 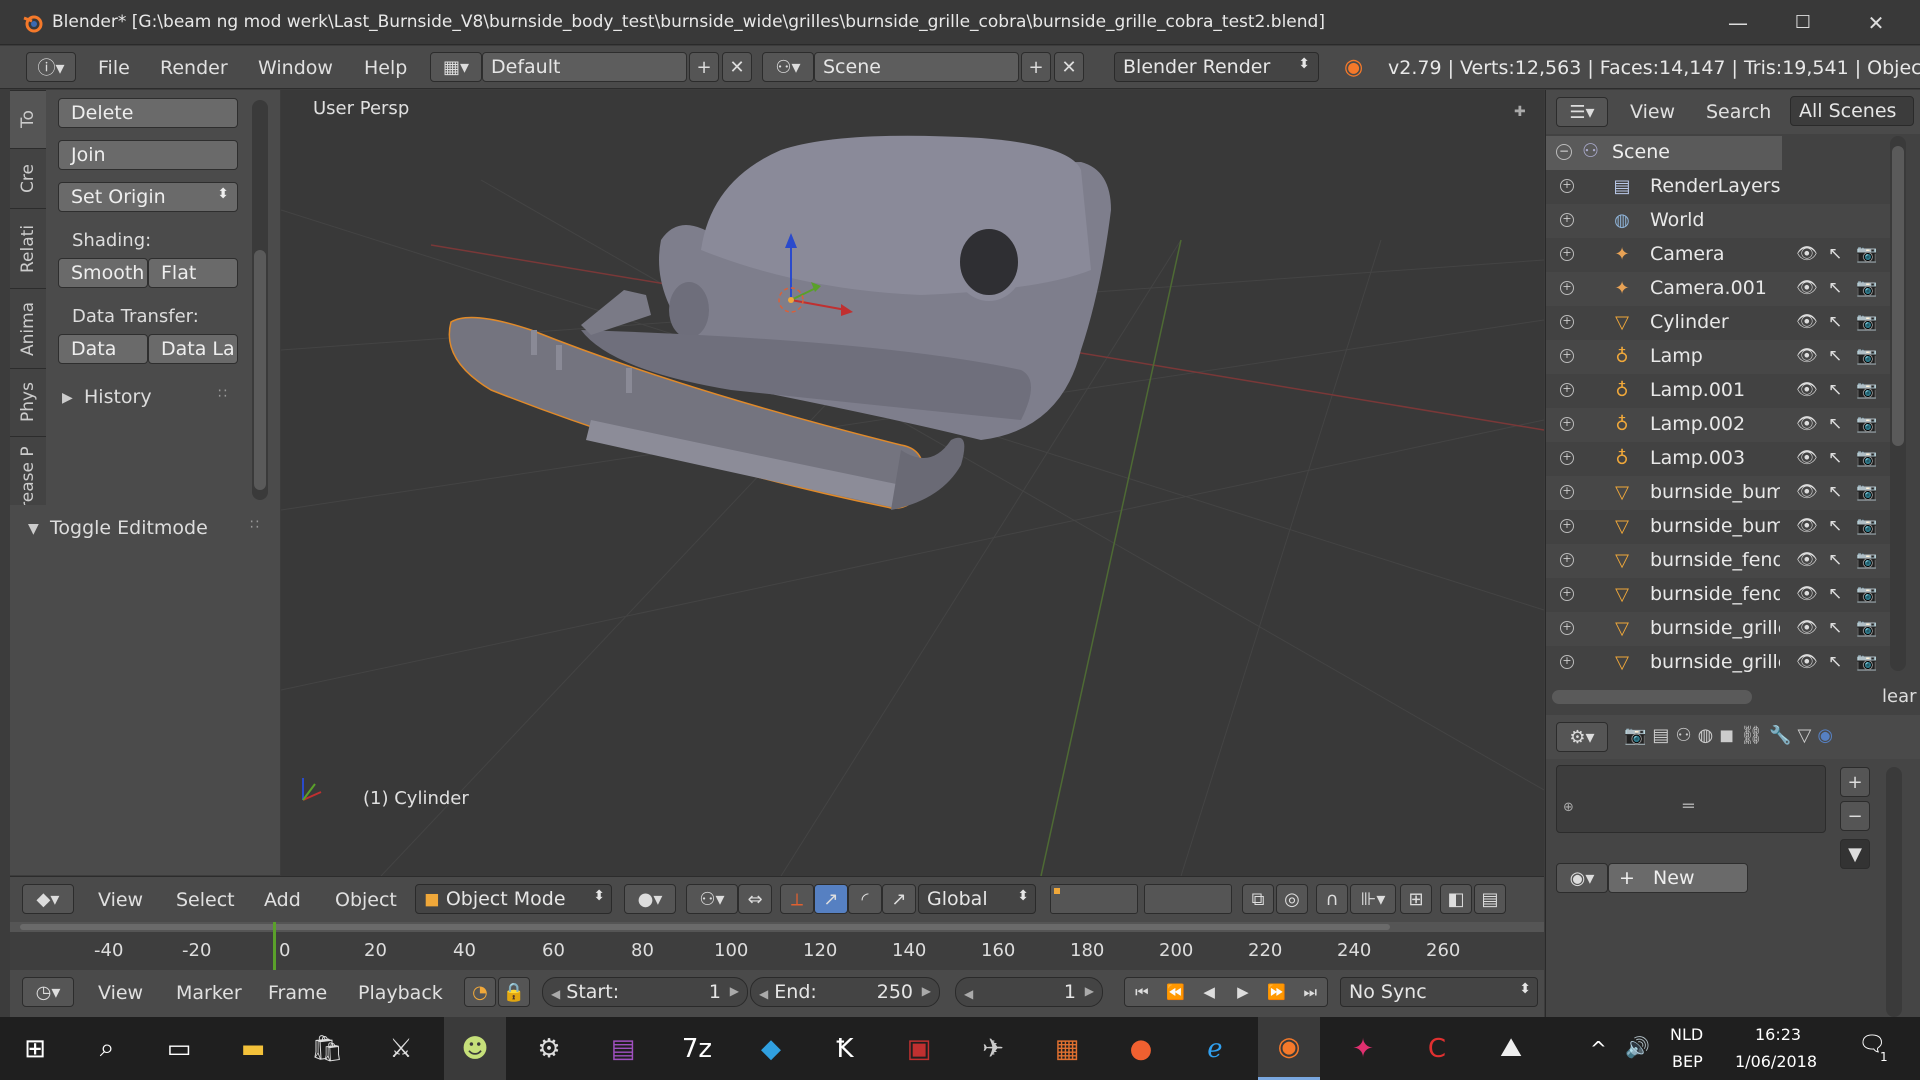 I want to click on outliner-item: + ▽ burnside_fend 👁 ↖ 📷, so click(x=1726, y=595).